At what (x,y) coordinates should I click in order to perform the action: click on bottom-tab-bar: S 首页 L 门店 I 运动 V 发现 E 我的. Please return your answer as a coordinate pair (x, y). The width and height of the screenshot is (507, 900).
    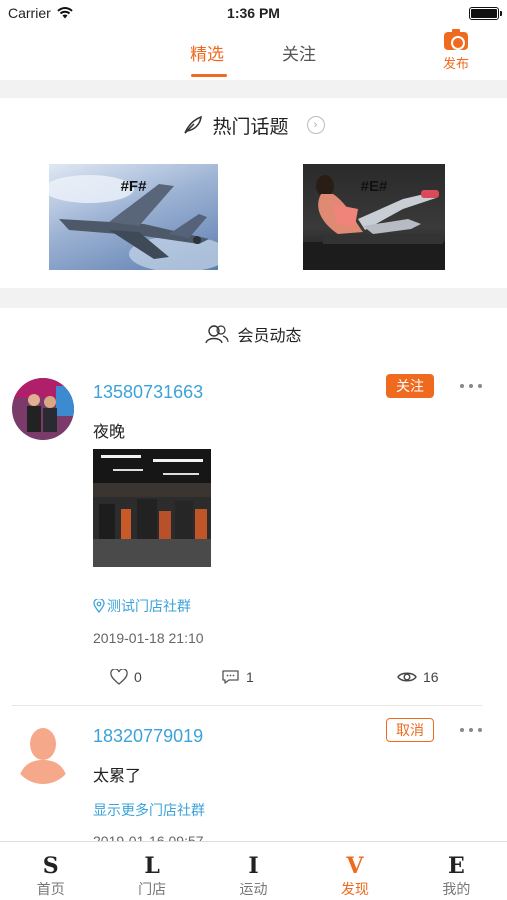
    Looking at the image, I should click on (253, 870).